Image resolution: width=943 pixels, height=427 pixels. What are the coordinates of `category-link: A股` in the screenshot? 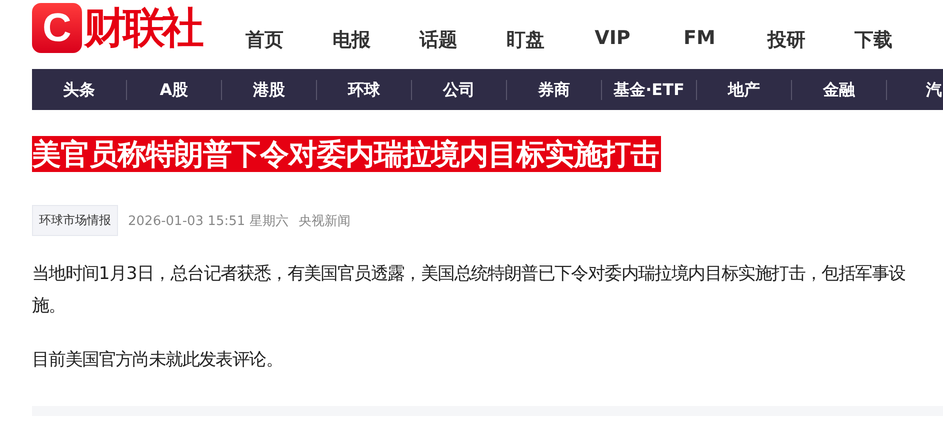 It's located at (173, 90).